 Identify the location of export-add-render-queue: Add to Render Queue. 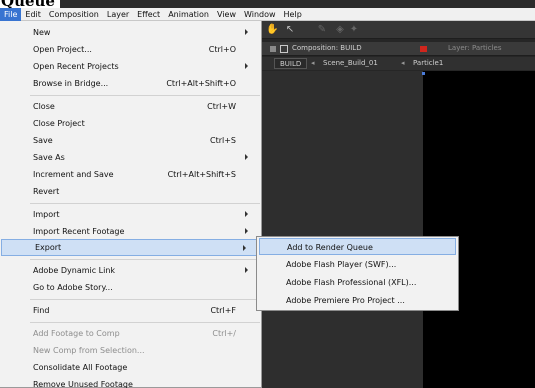
(357, 246).